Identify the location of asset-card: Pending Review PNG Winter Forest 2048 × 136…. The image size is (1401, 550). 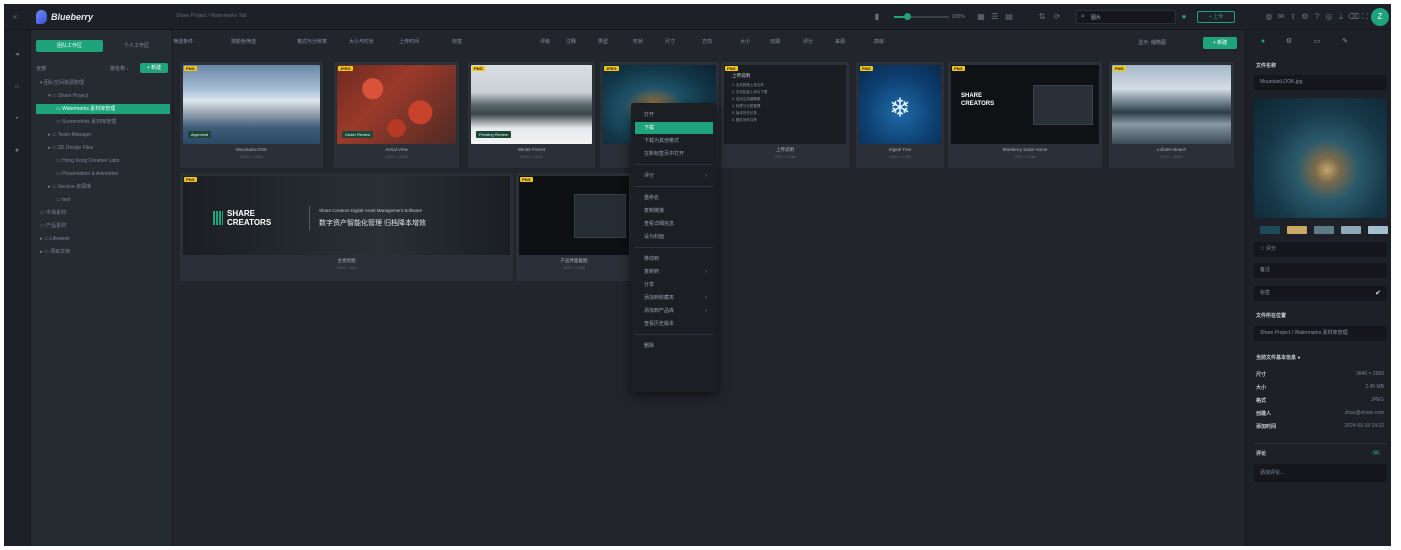
(531, 115).